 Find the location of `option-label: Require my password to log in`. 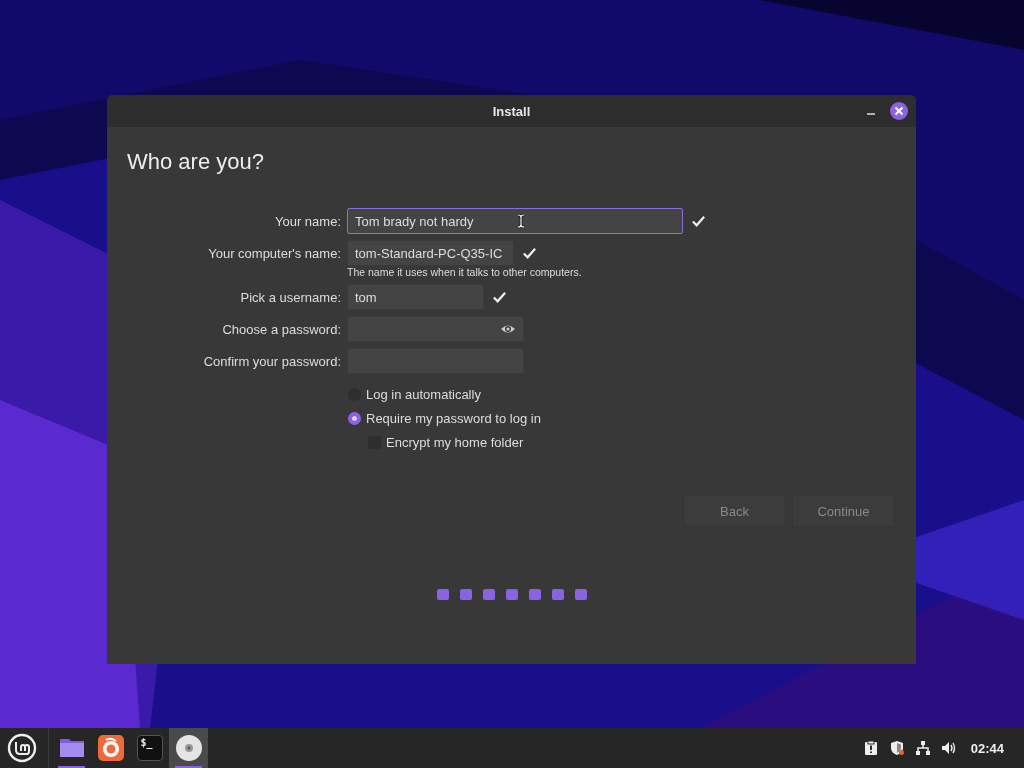

option-label: Require my password to log in is located at coordinates (453, 418).